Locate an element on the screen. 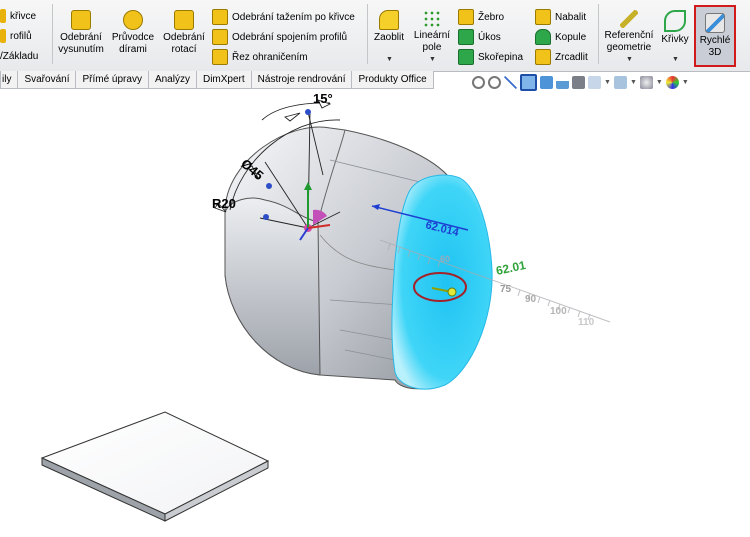  curves-button: Křivky is located at coordinates (675, 26).